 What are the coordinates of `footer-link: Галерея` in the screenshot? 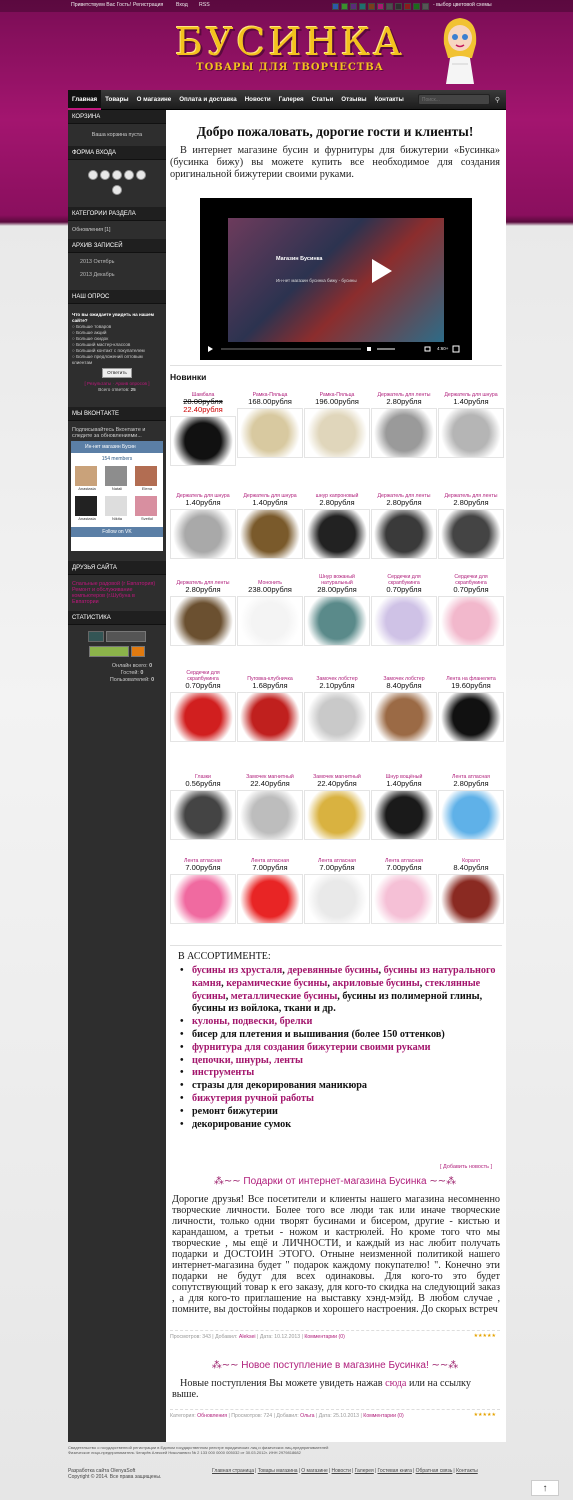 It's located at (364, 1471).